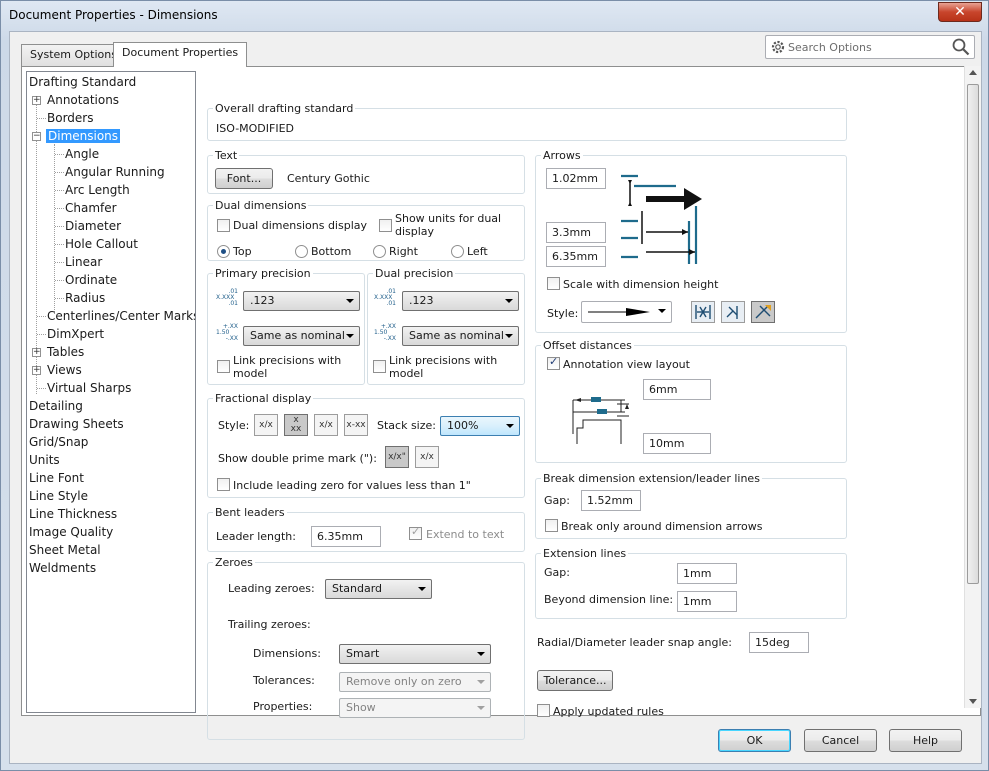  Describe the element at coordinates (73, 514) in the screenshot. I see `tree-item-line-thickness: Line Thickness` at that location.